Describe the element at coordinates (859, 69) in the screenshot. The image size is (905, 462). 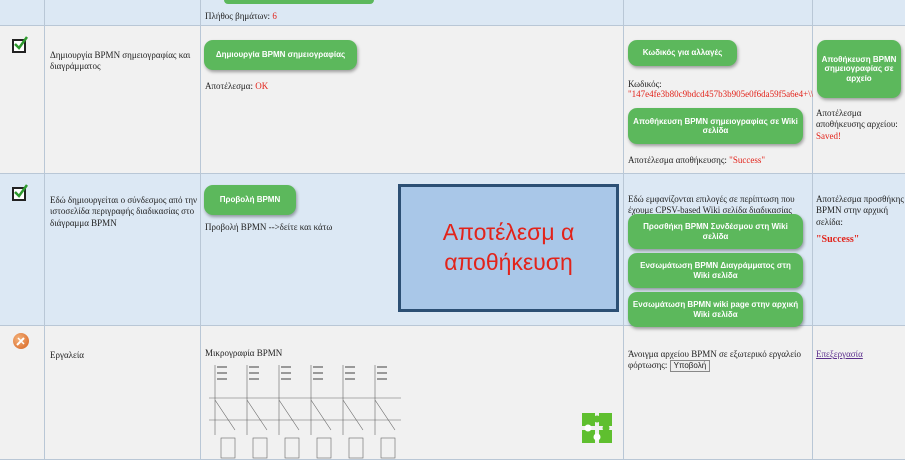
I see `save-file-button: Αποθήκευση BPMN σημειογραφίας σε αρχείο` at that location.